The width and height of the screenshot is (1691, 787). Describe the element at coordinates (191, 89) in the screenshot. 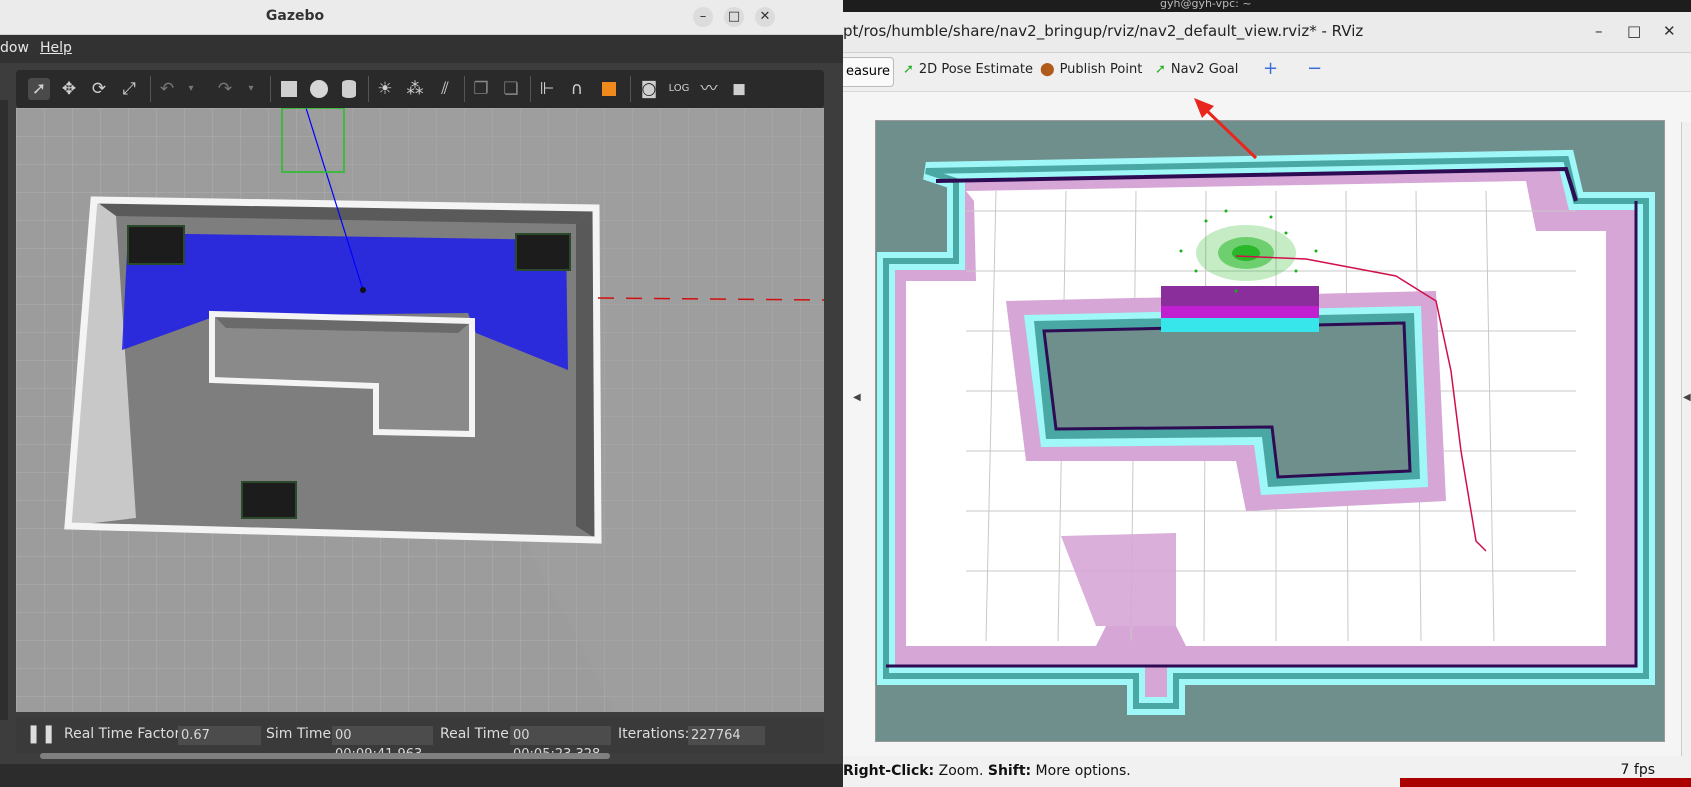

I see `undo-dropdown-icon: ▾` at that location.